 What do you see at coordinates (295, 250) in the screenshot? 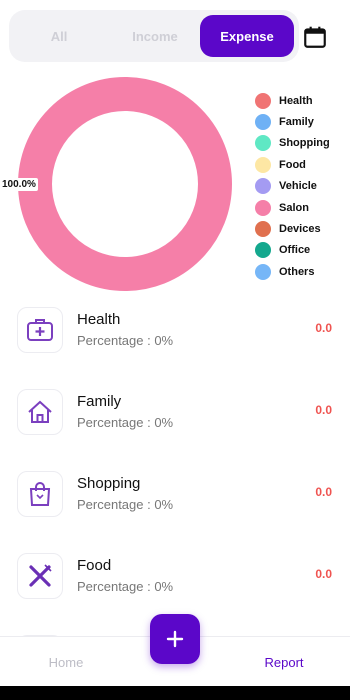
I see `legend-label: Office` at bounding box center [295, 250].